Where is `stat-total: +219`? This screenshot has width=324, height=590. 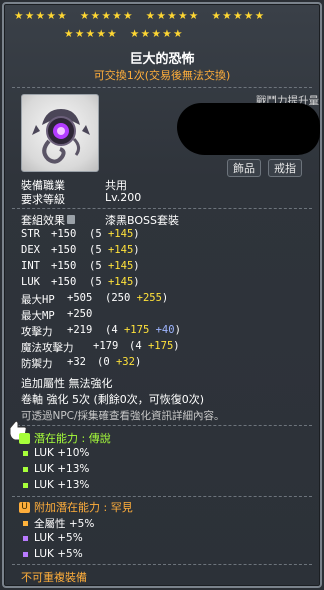
stat-total: +219 is located at coordinates (80, 330).